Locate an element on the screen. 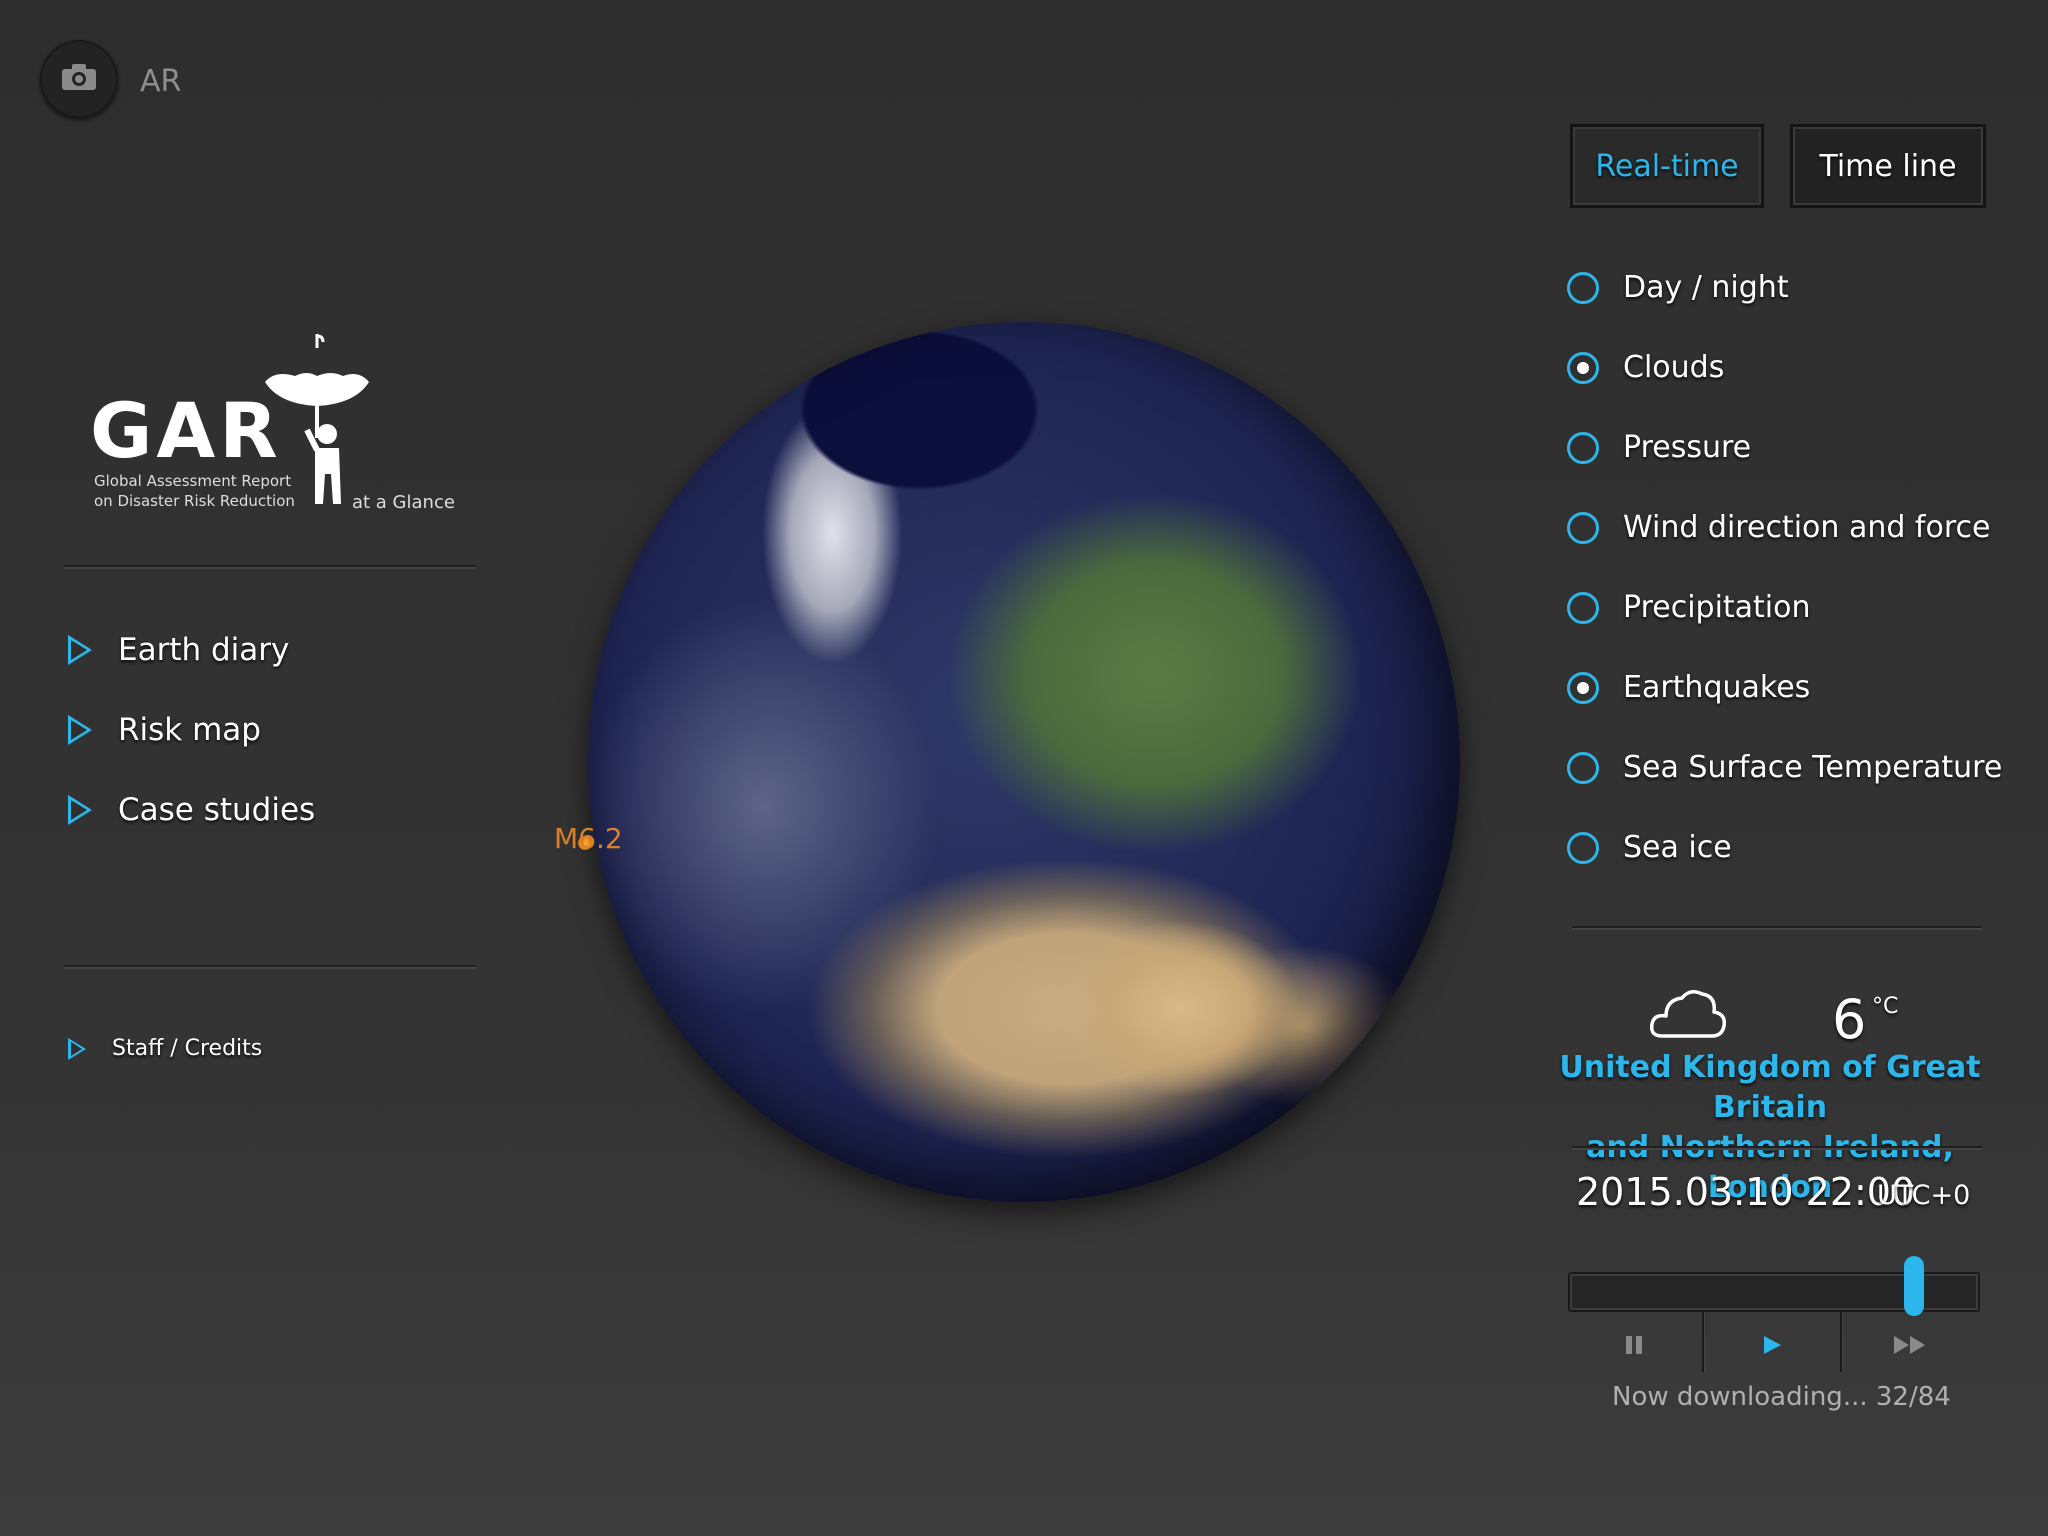 Image resolution: width=2048 pixels, height=1536 pixels. ar-label: AR is located at coordinates (161, 81).